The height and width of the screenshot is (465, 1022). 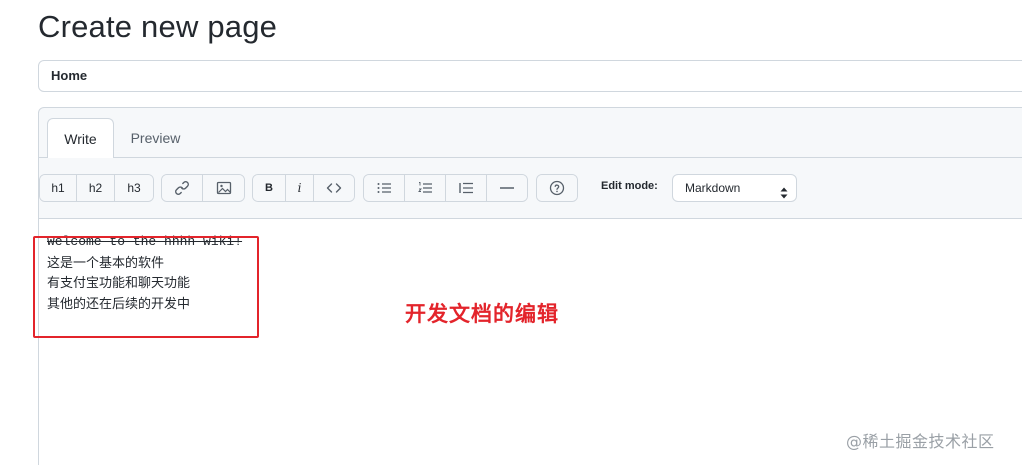 What do you see at coordinates (158, 26) in the screenshot?
I see `page-title: Create new page` at bounding box center [158, 26].